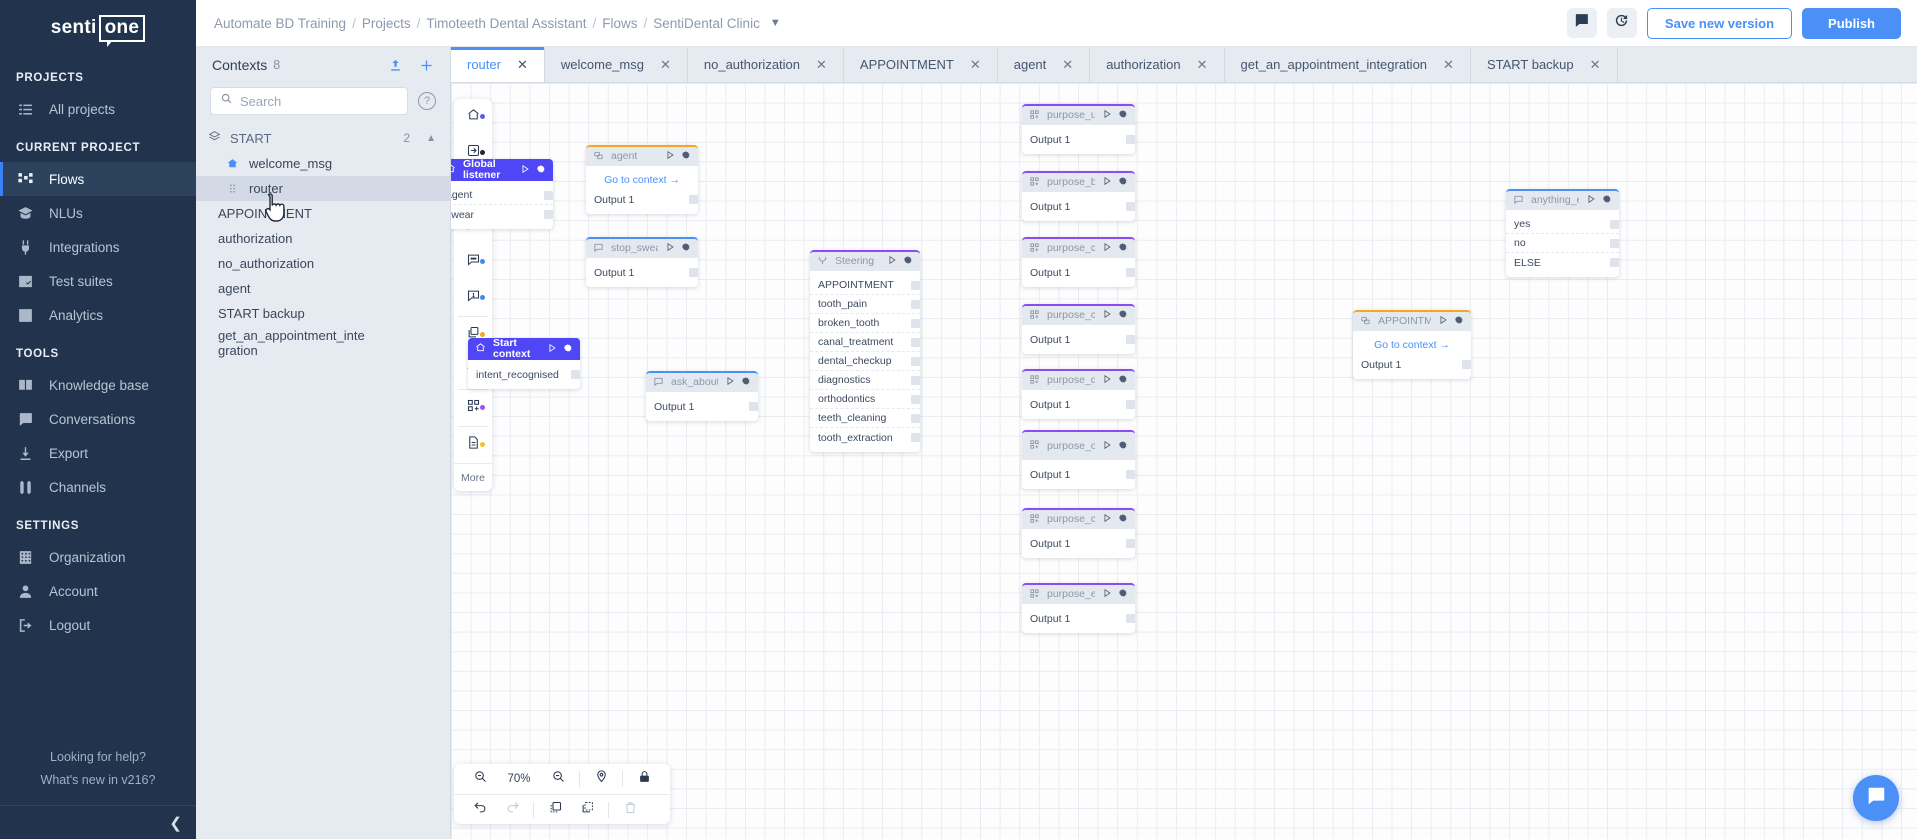 Image resolution: width=1917 pixels, height=839 pixels. Describe the element at coordinates (506, 23) in the screenshot. I see `breadcrumb-item: Timoteeth Dental Assistant` at that location.